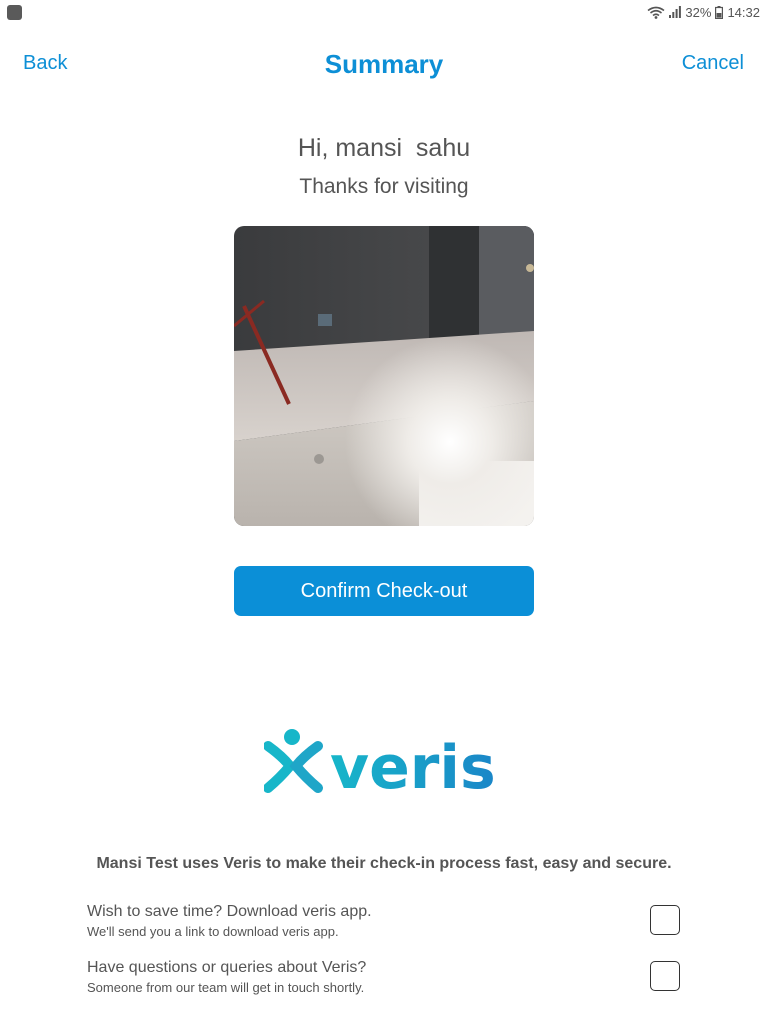 Image resolution: width=768 pixels, height=1024 pixels. Describe the element at coordinates (743, 12) in the screenshot. I see `clock: 14:32` at that location.